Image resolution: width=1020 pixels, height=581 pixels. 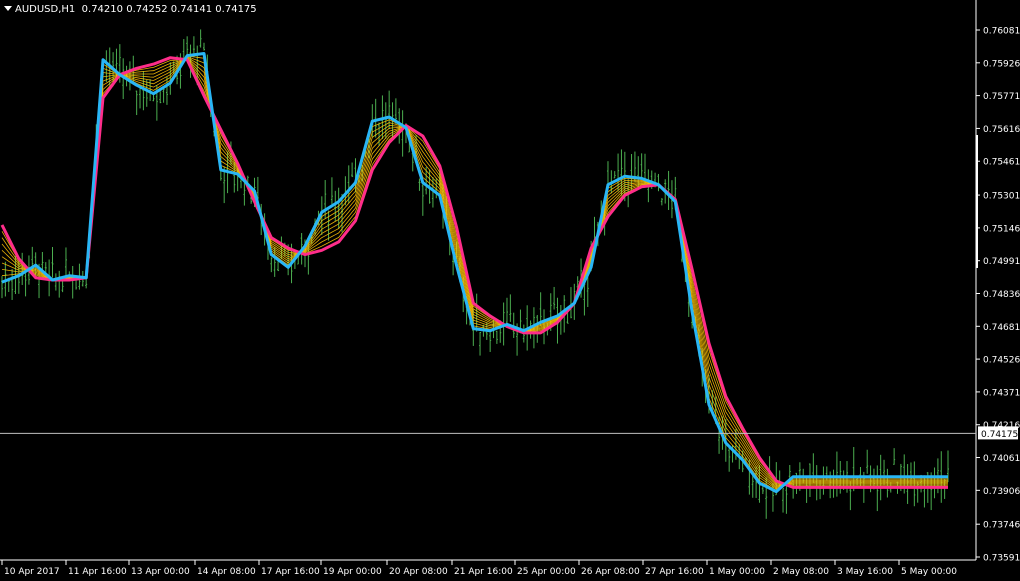 I want to click on time-tick-label: 13 Apr 00:00, so click(x=160, y=572).